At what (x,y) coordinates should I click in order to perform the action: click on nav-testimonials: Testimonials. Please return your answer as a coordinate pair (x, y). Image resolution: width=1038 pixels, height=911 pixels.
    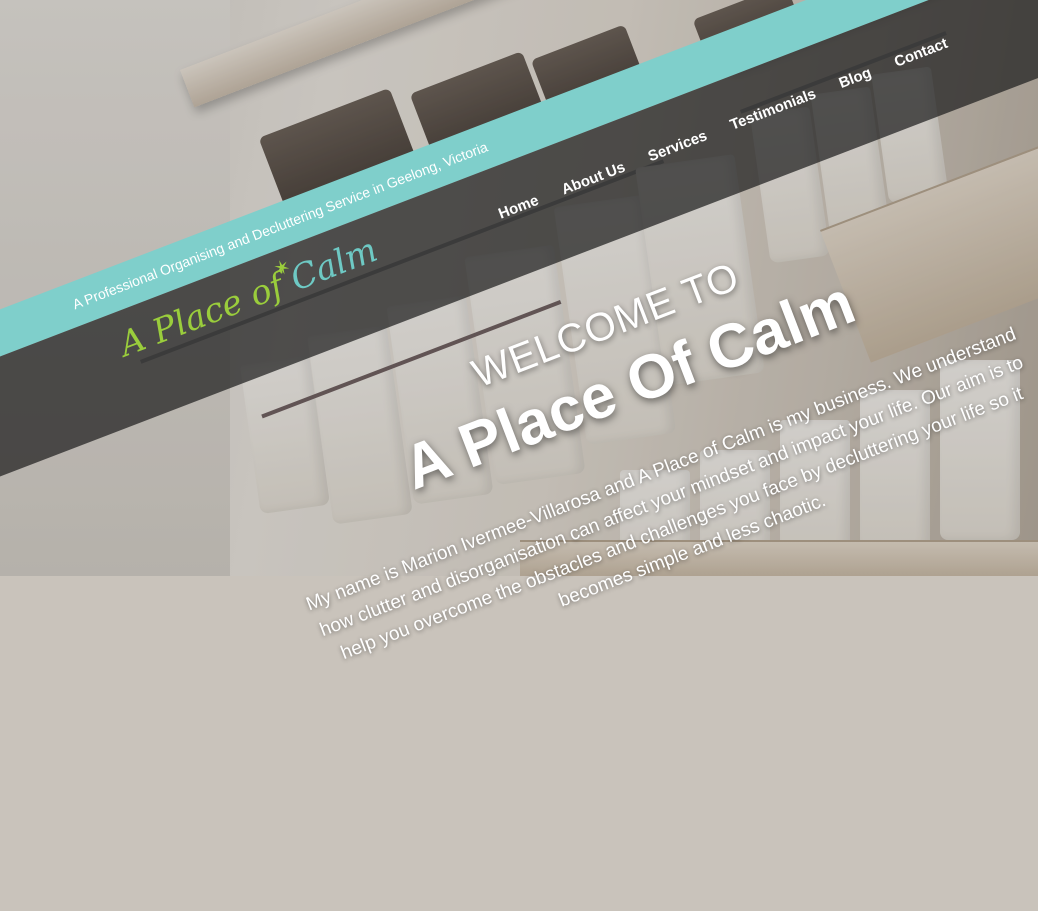
    Looking at the image, I should click on (773, 109).